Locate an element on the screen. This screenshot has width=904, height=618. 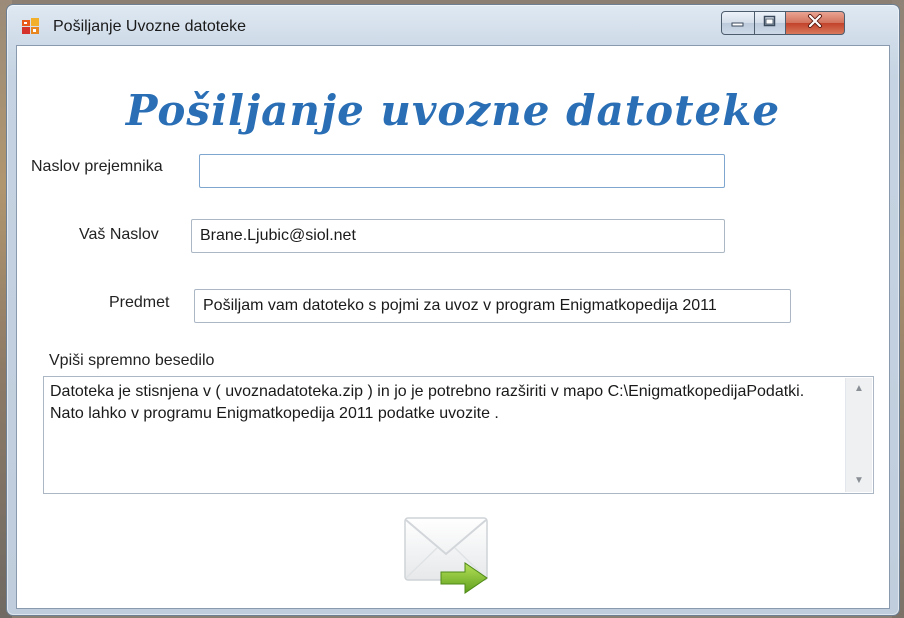
sender-label: Vaš Naslov is located at coordinates (119, 234).